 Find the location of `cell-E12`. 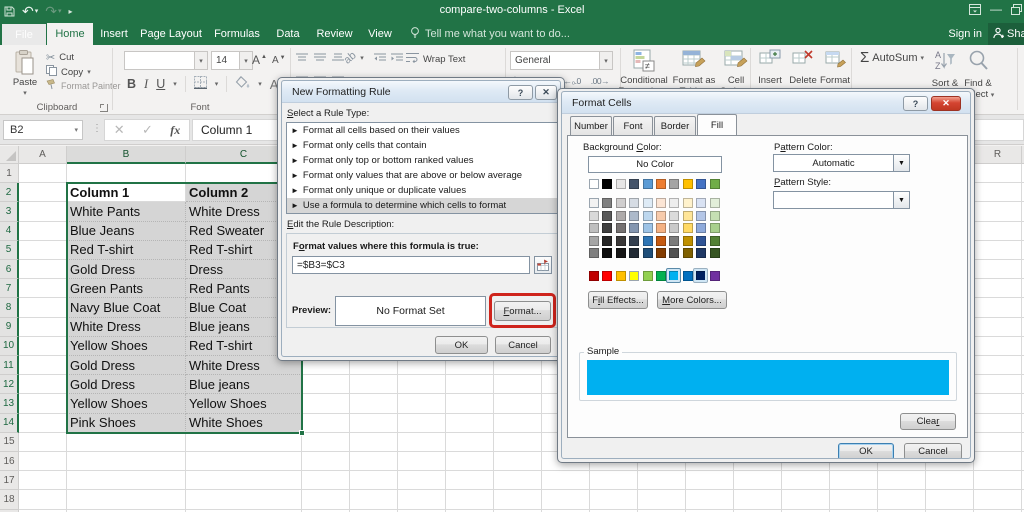

cell-E12 is located at coordinates (374, 385).